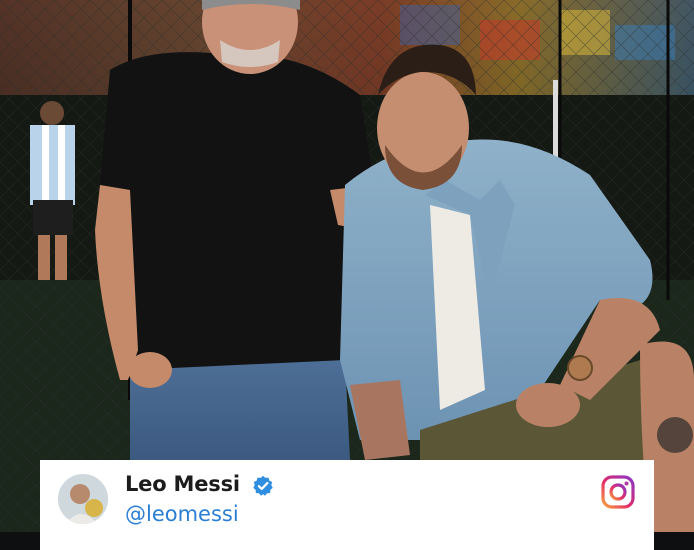 Image resolution: width=694 pixels, height=550 pixels. I want to click on instagram-icon, so click(618, 492).